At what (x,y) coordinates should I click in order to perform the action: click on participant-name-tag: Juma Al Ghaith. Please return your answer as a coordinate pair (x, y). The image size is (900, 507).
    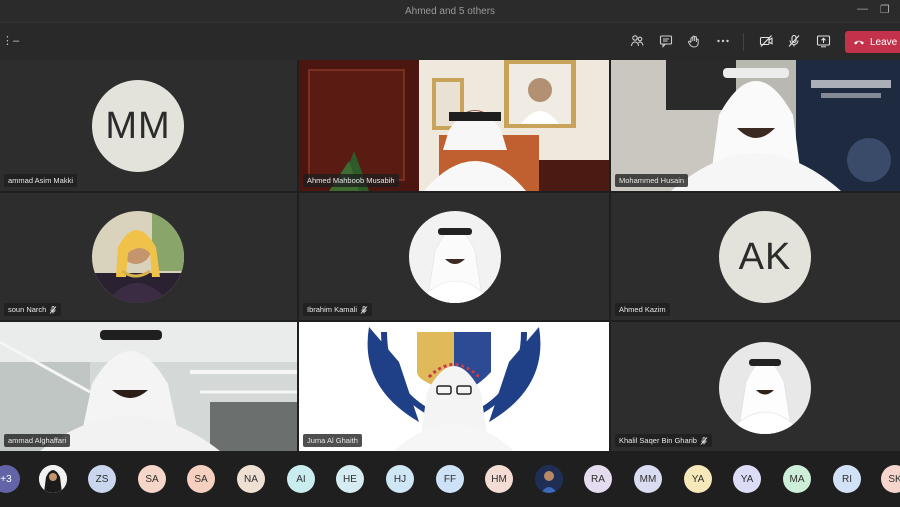
    Looking at the image, I should click on (332, 440).